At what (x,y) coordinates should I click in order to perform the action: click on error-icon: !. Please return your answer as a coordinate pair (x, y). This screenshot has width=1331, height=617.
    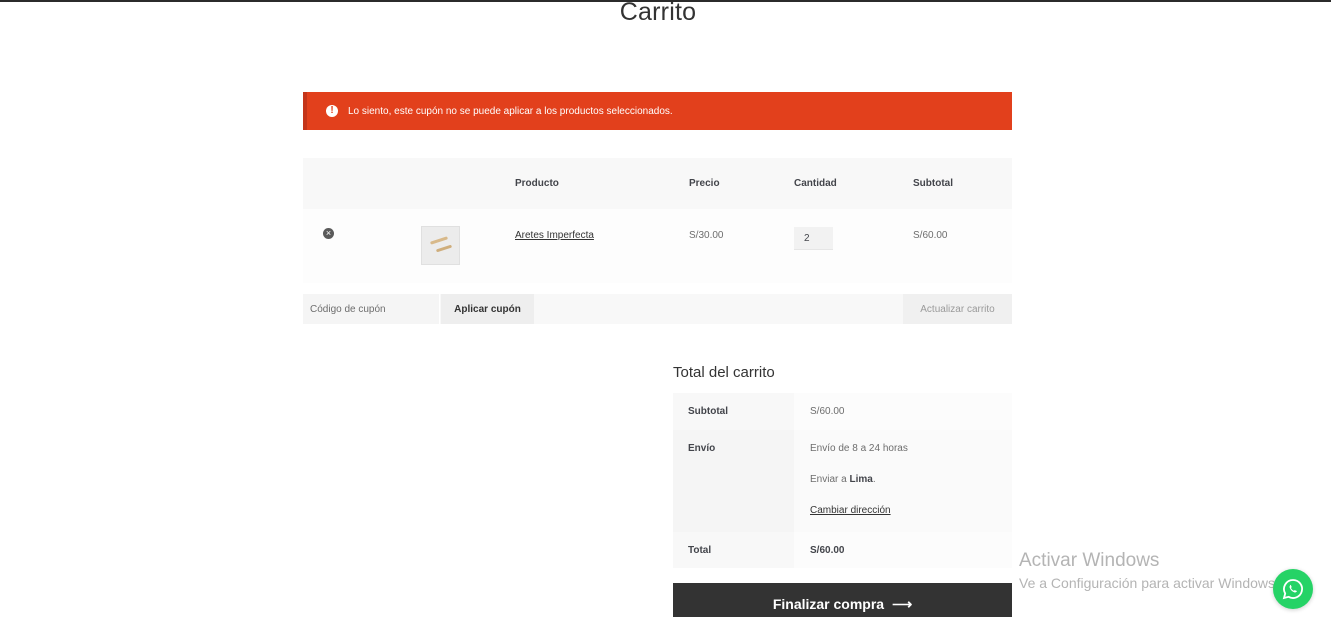
    Looking at the image, I should click on (332, 111).